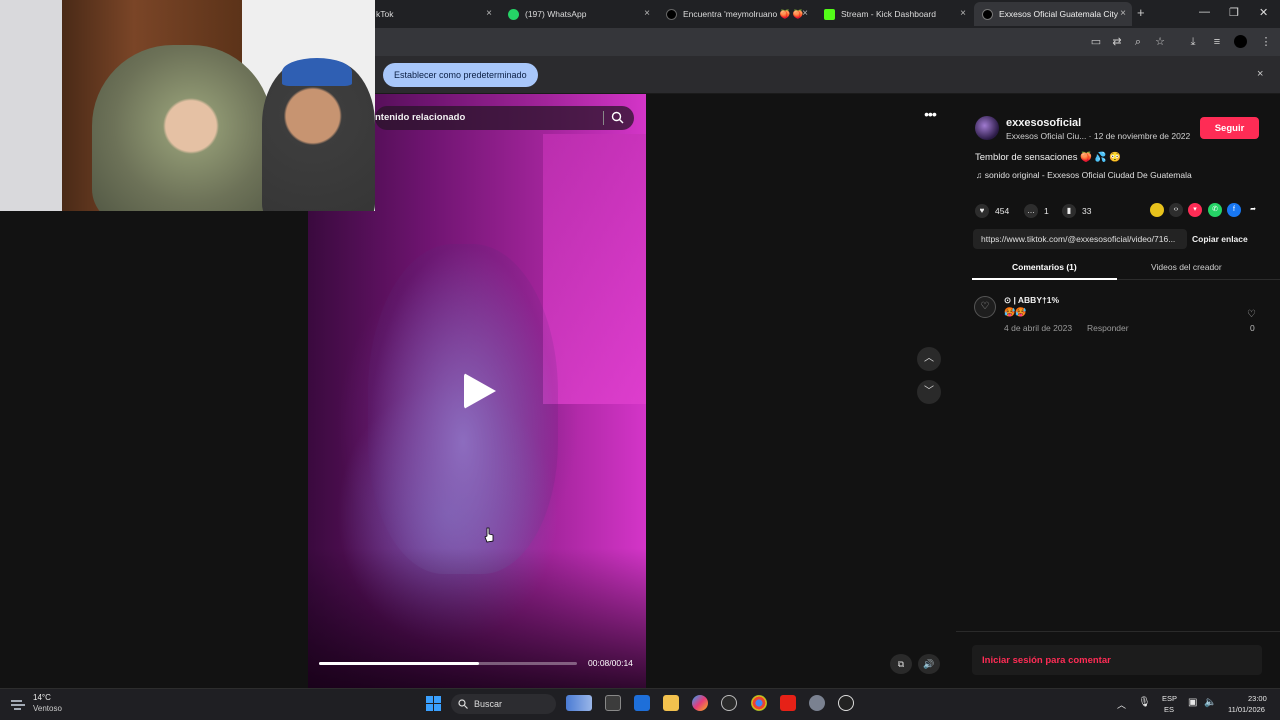 The image size is (1280, 720). What do you see at coordinates (1118, 631) in the screenshot?
I see `divider` at bounding box center [1118, 631].